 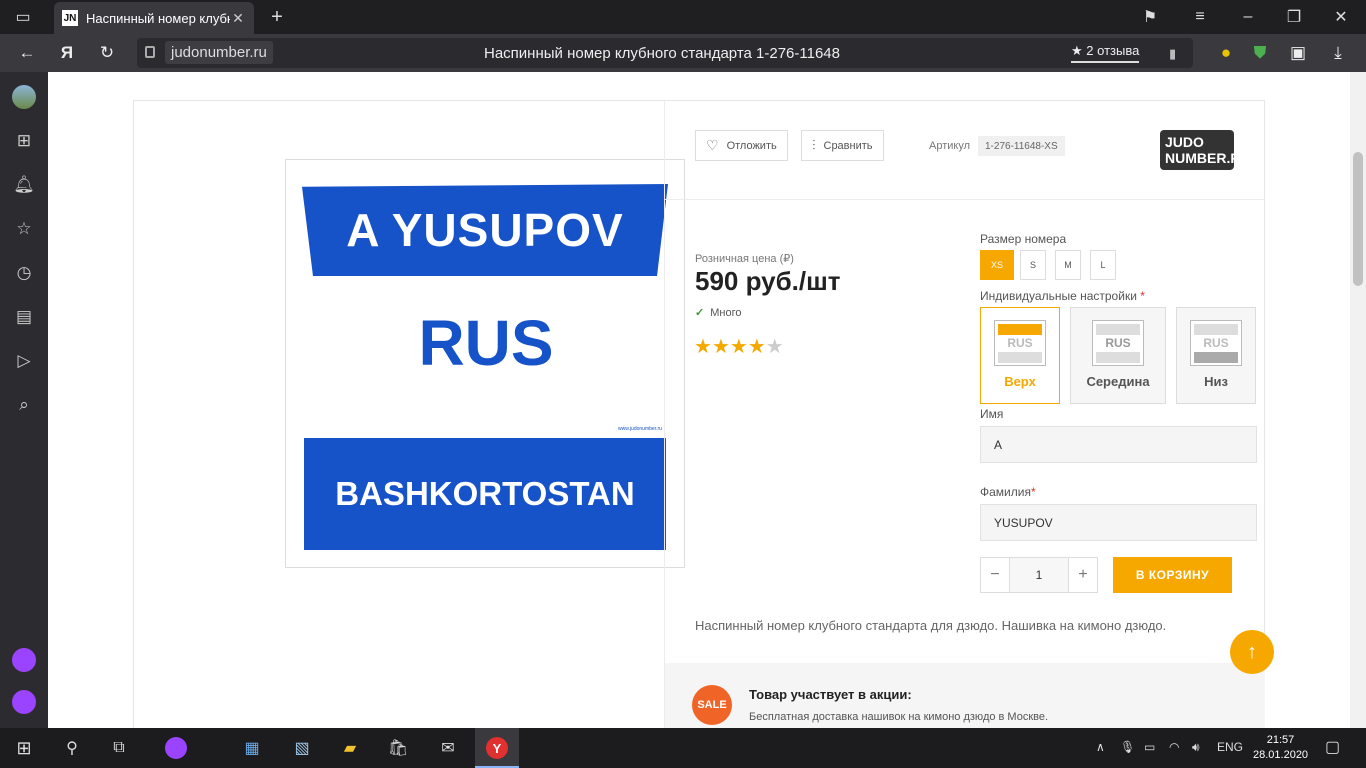 I want to click on first-name-input: А, so click(x=1118, y=444).